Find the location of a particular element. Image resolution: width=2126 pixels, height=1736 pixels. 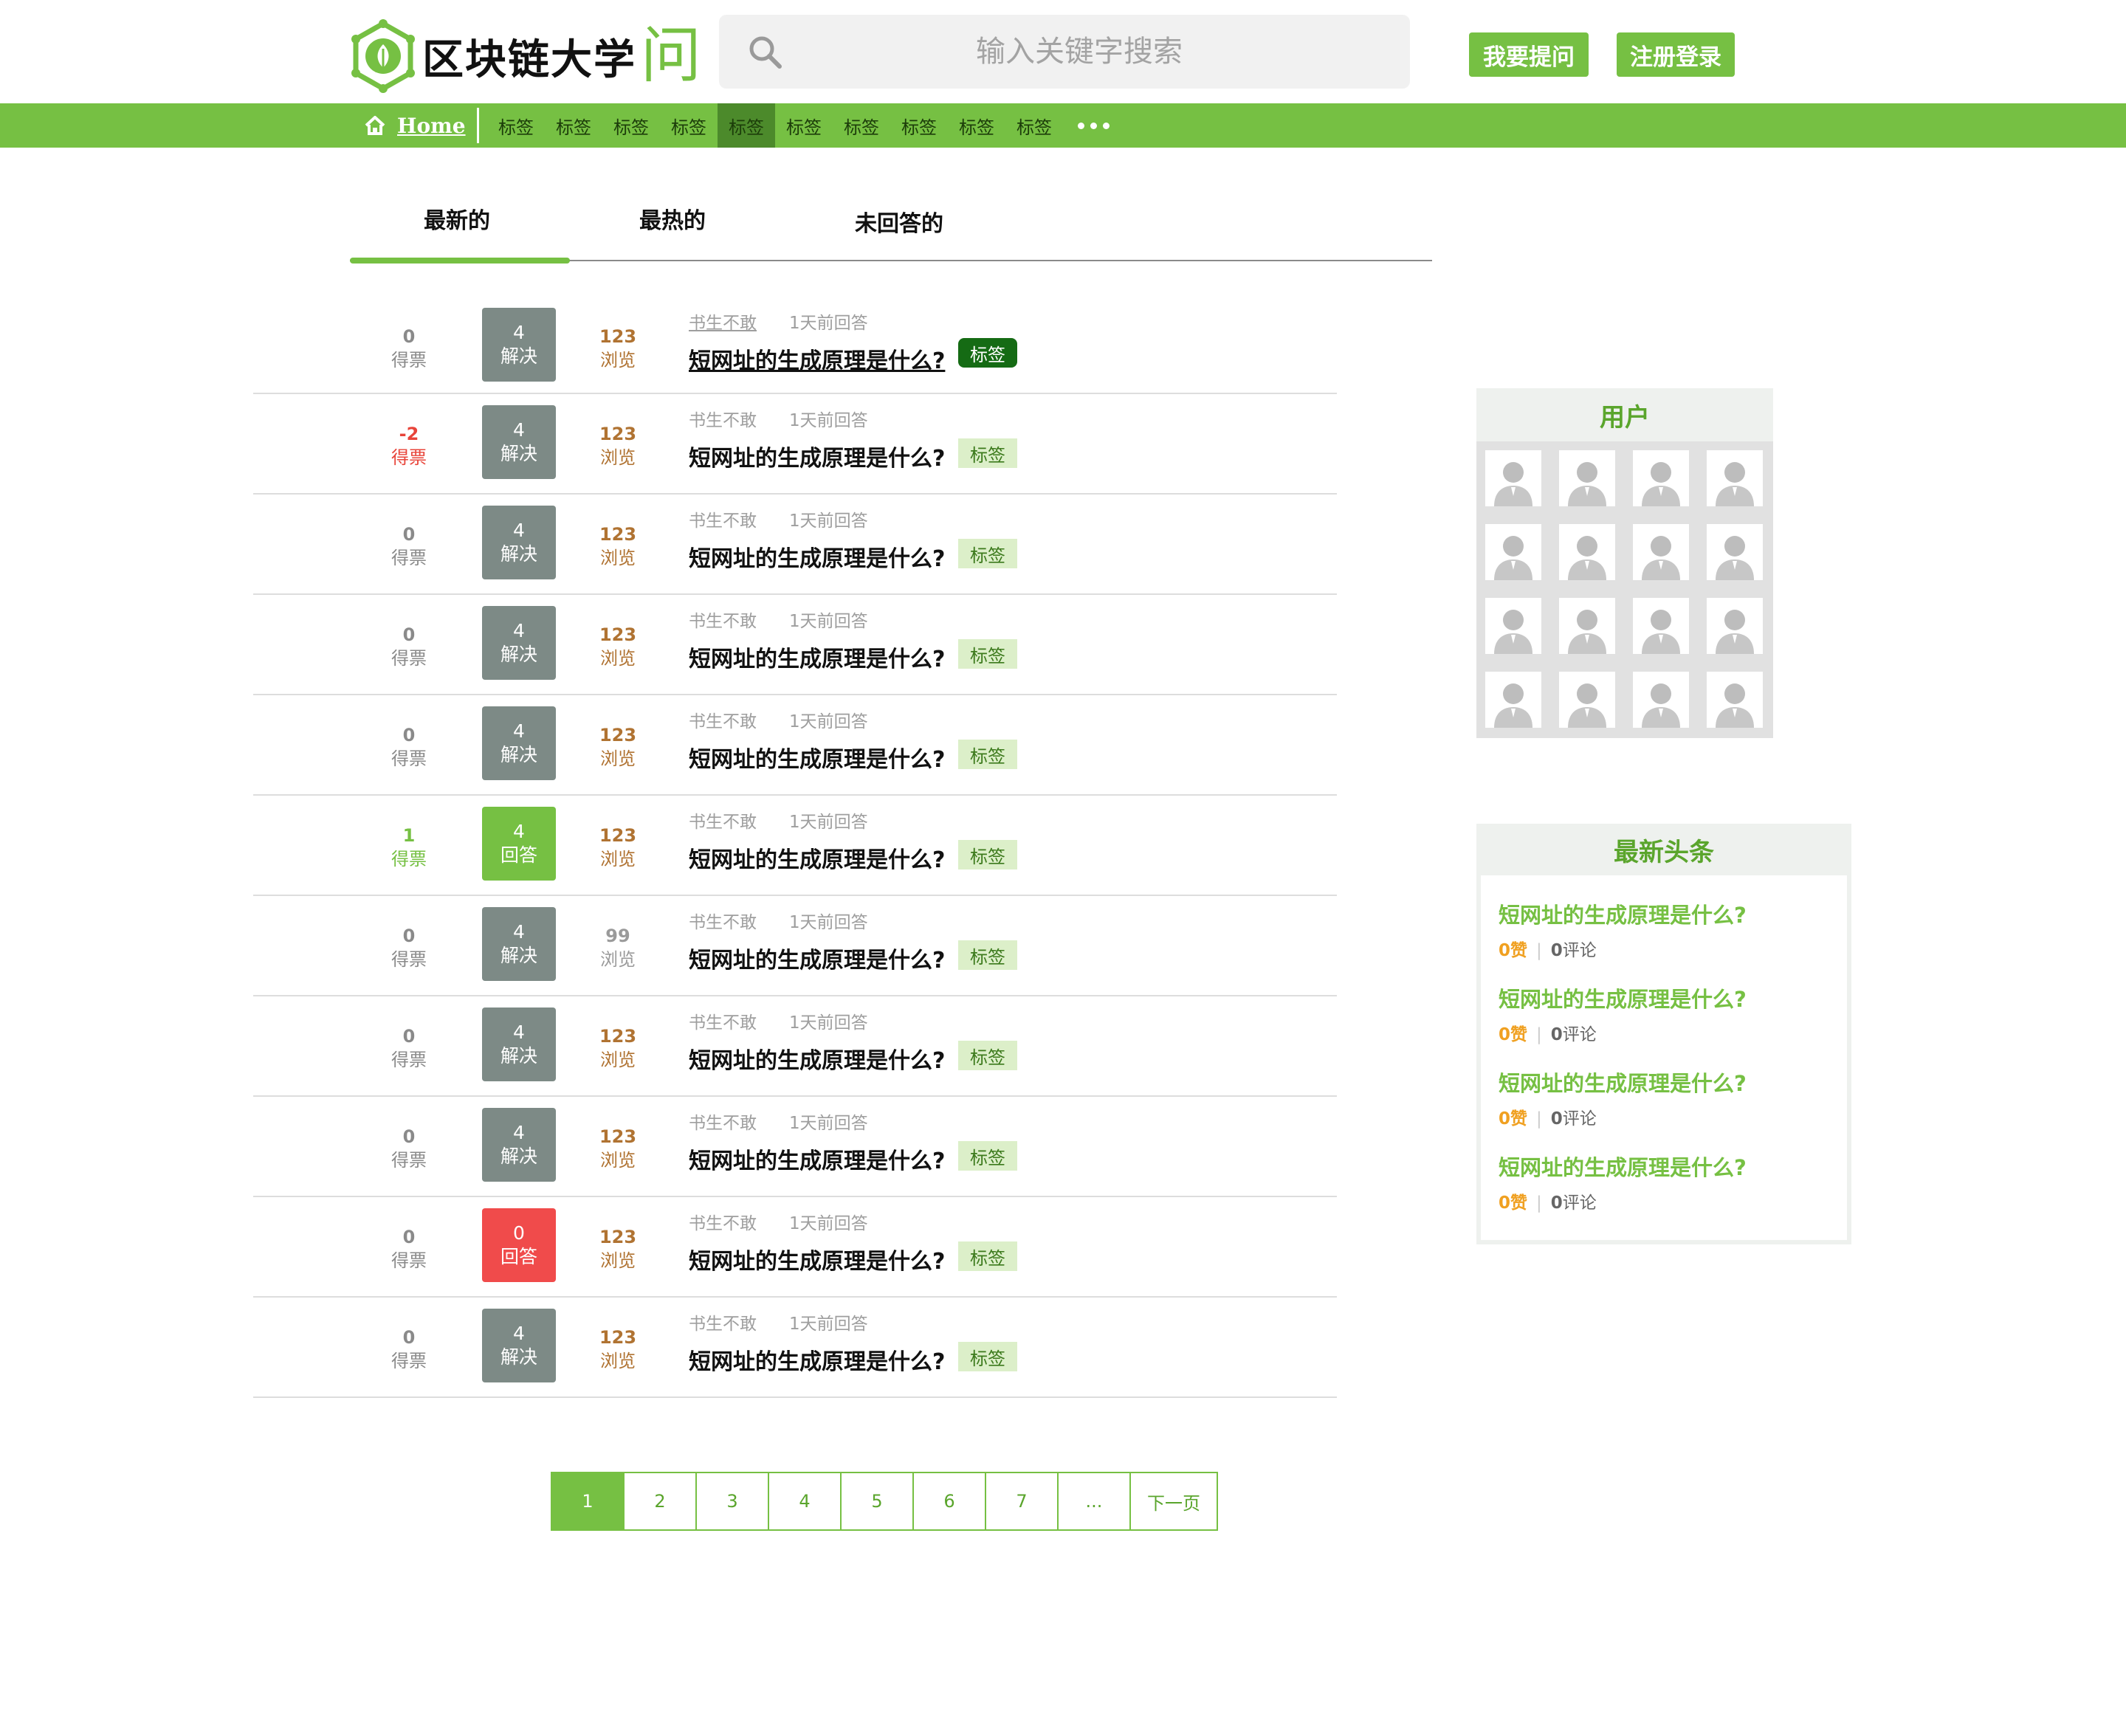

page-button: 4 is located at coordinates (806, 1501).